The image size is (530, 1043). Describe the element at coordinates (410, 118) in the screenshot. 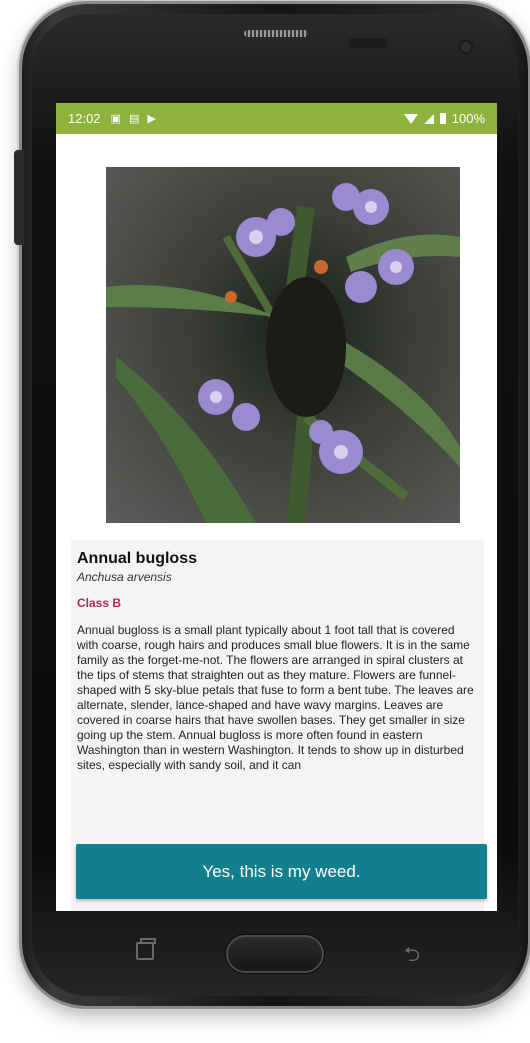

I see `wifi-icon` at that location.